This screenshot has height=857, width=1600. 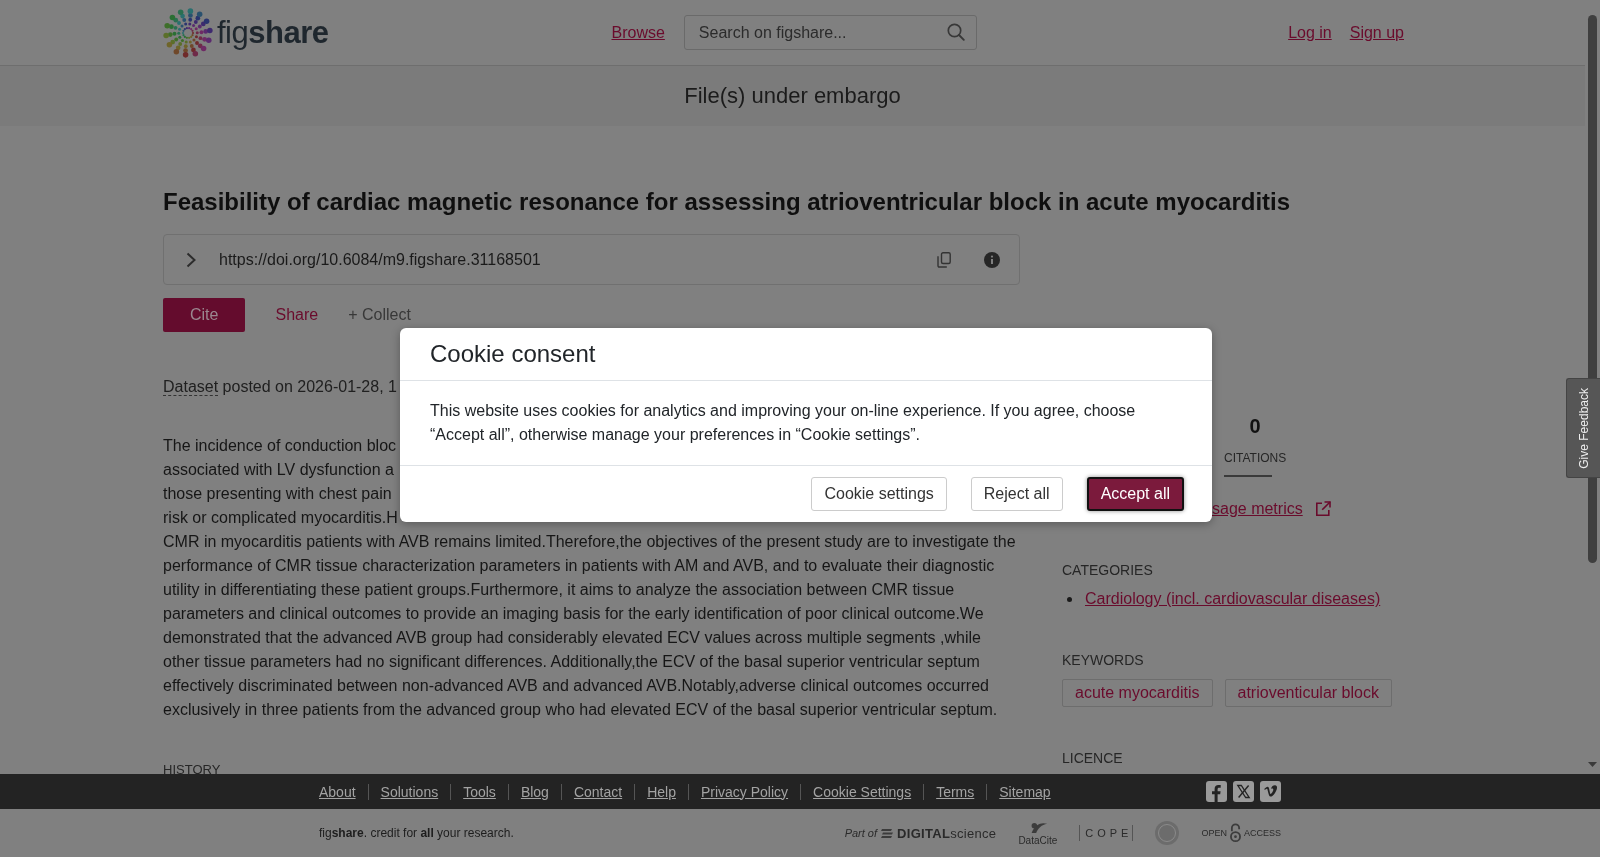 What do you see at coordinates (1233, 599) in the screenshot?
I see `category-link: Cardiology (incl. cardiovascular diseases)` at bounding box center [1233, 599].